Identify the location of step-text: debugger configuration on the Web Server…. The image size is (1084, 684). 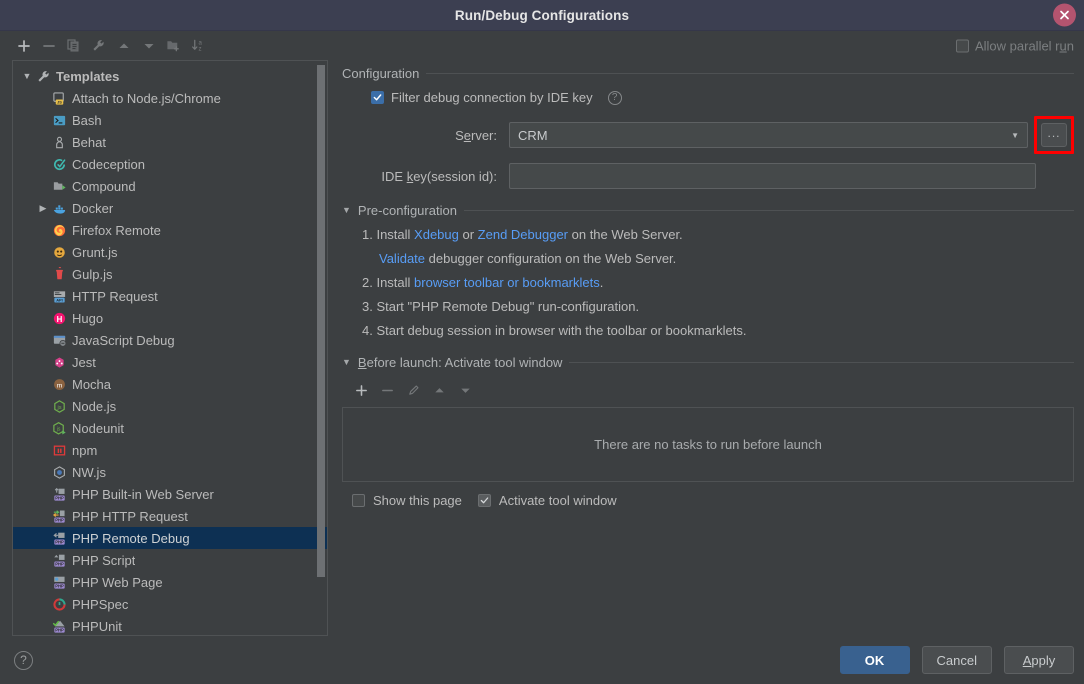
(551, 258).